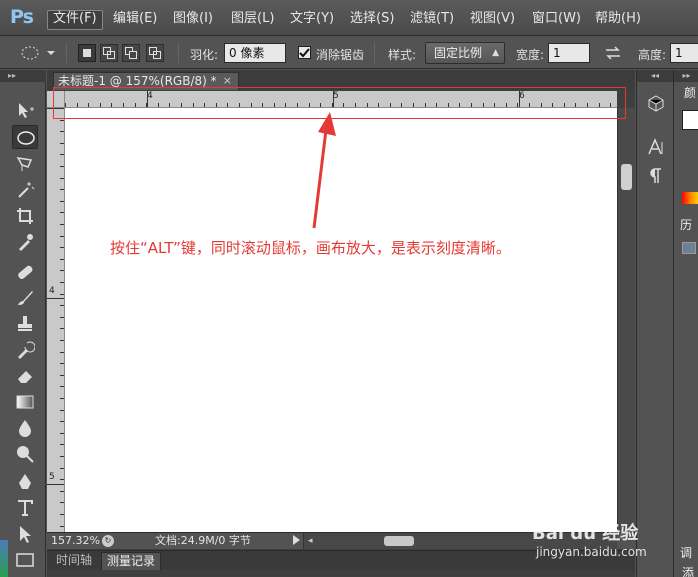 The height and width of the screenshot is (577, 698). Describe the element at coordinates (656, 147) in the screenshot. I see `character-panel-icon` at that location.